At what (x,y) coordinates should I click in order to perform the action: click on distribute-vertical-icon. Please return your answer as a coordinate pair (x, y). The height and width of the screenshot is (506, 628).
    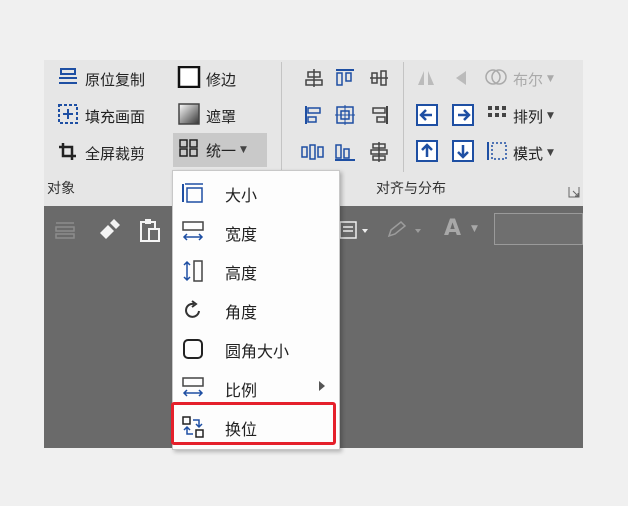
    Looking at the image, I should click on (379, 154).